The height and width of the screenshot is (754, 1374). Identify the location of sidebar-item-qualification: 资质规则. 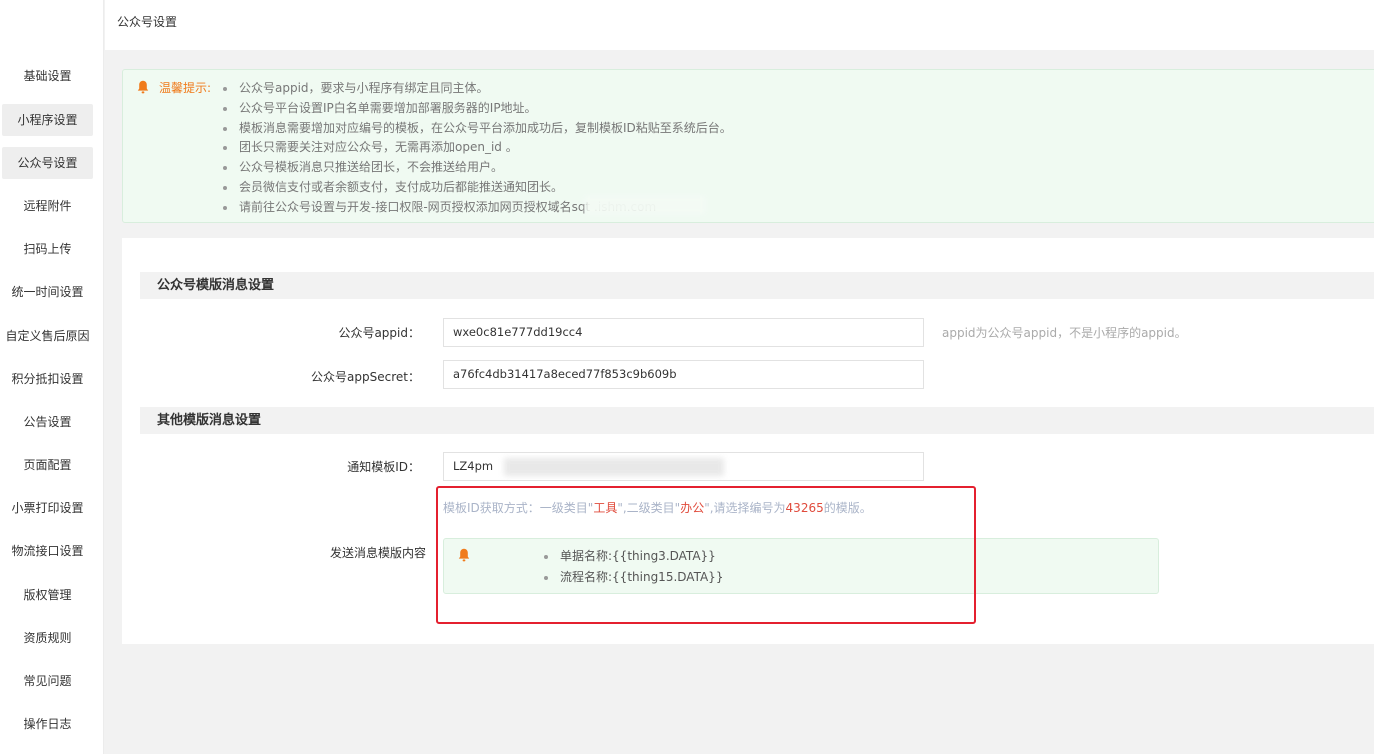
(47, 638).